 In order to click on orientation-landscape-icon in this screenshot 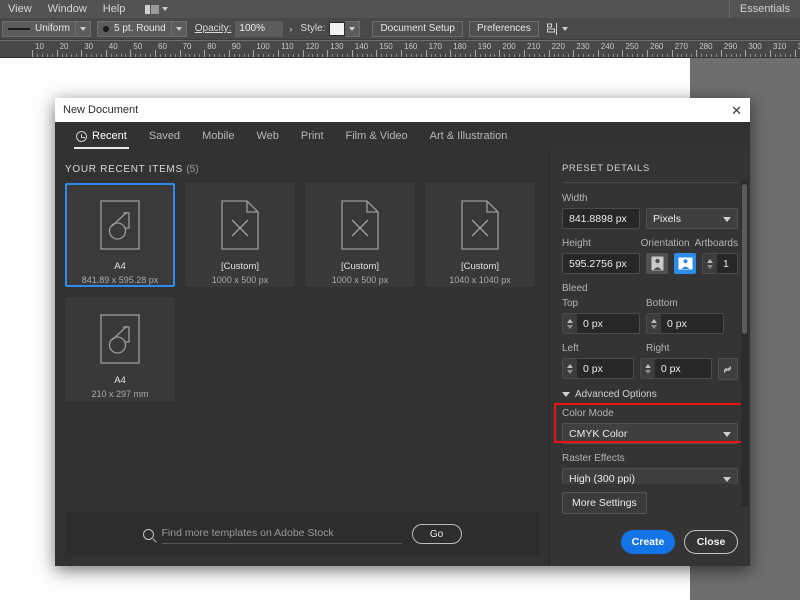, I will do `click(685, 263)`.